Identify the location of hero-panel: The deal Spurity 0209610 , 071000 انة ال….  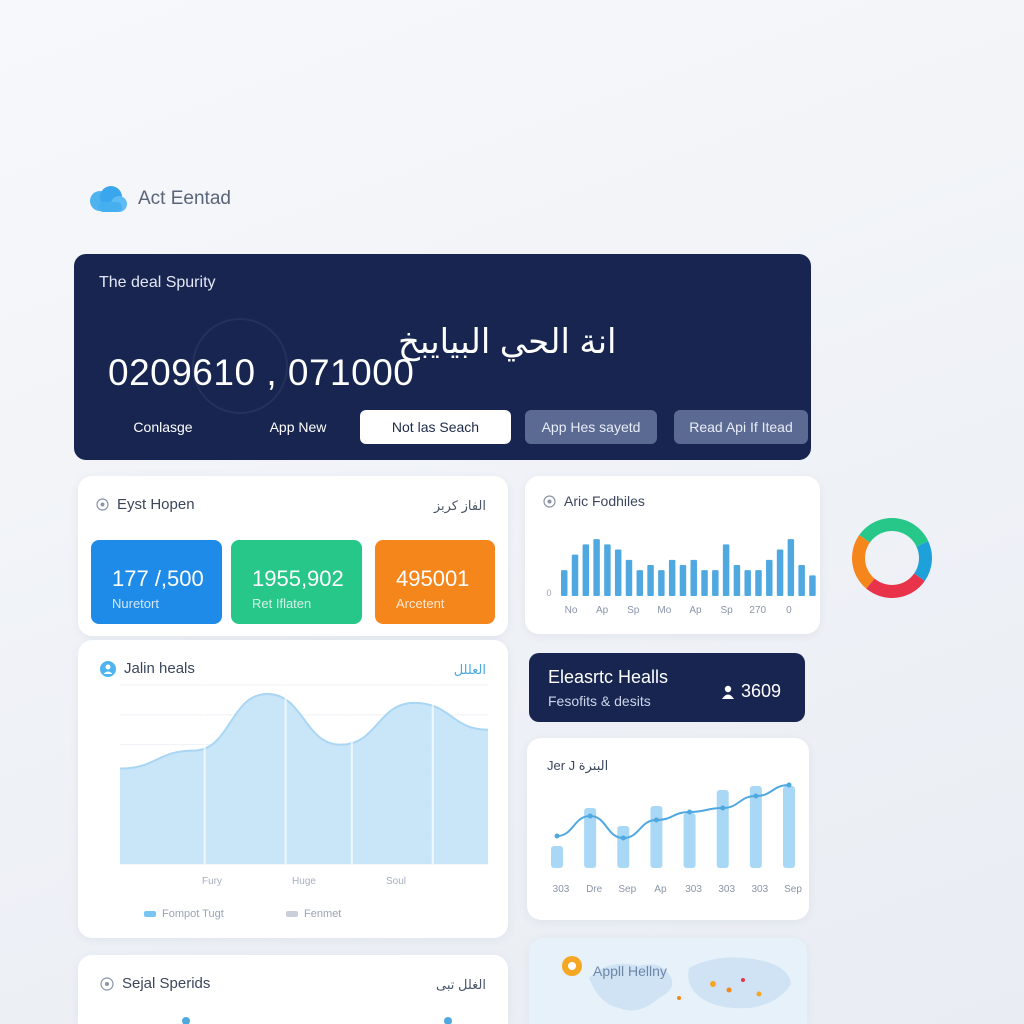
(442, 357).